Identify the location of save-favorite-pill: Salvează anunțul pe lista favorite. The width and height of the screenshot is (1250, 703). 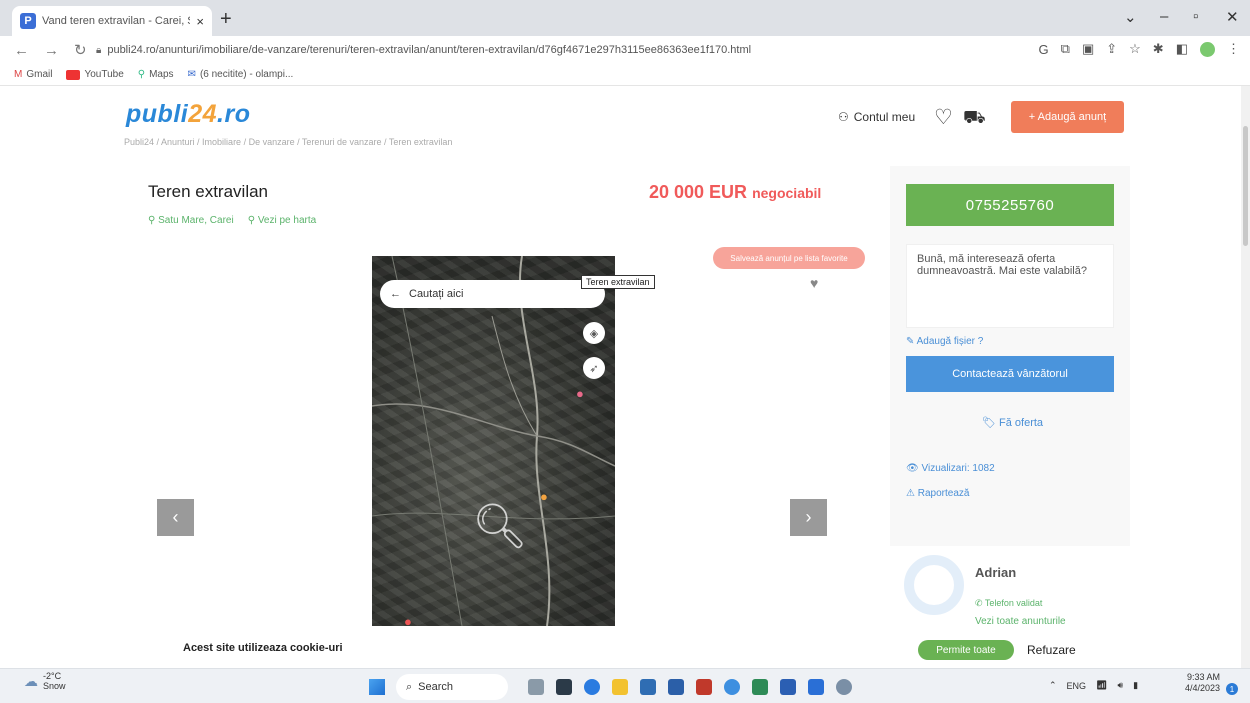
(789, 258).